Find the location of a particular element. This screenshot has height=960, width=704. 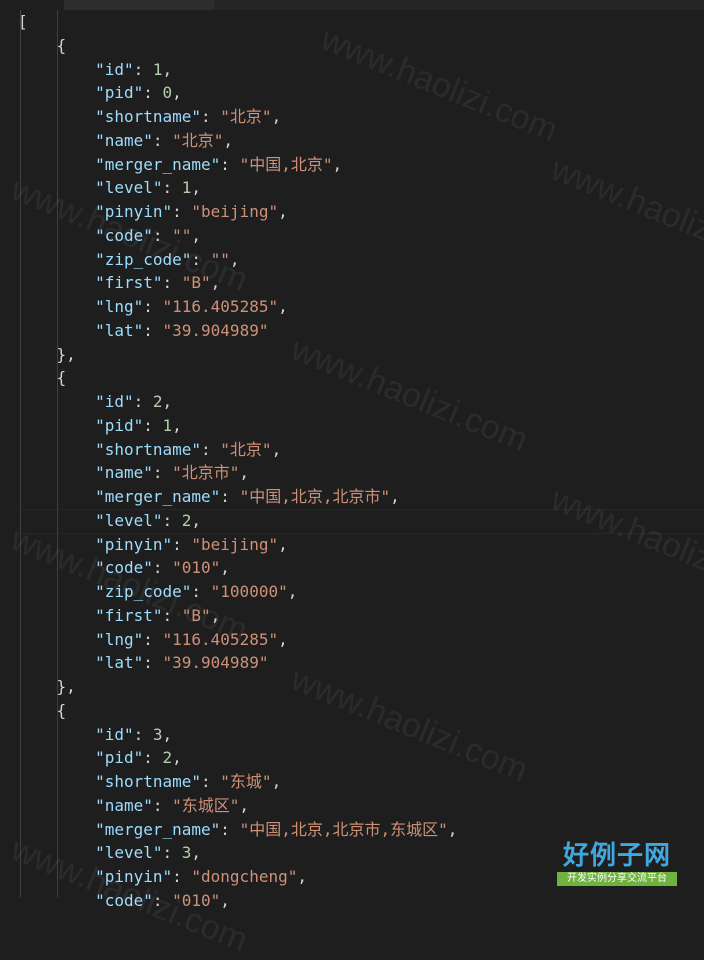

json-string: "39.904989" is located at coordinates (215, 663).